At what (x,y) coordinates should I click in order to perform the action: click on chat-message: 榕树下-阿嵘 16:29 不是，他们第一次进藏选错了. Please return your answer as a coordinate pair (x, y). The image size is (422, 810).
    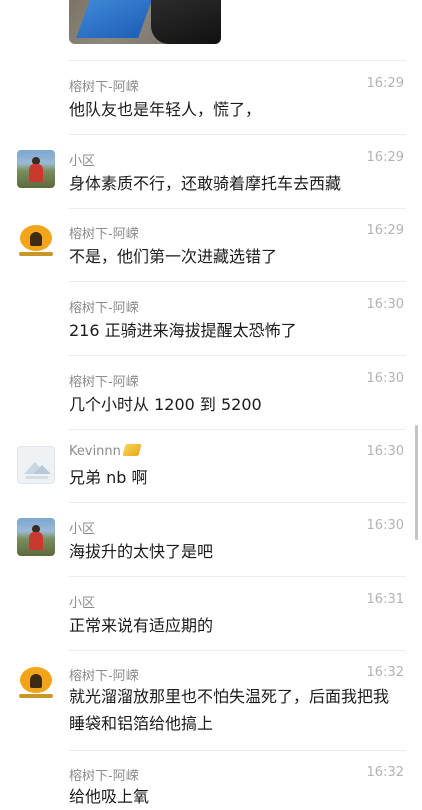
    Looking at the image, I should click on (211, 249).